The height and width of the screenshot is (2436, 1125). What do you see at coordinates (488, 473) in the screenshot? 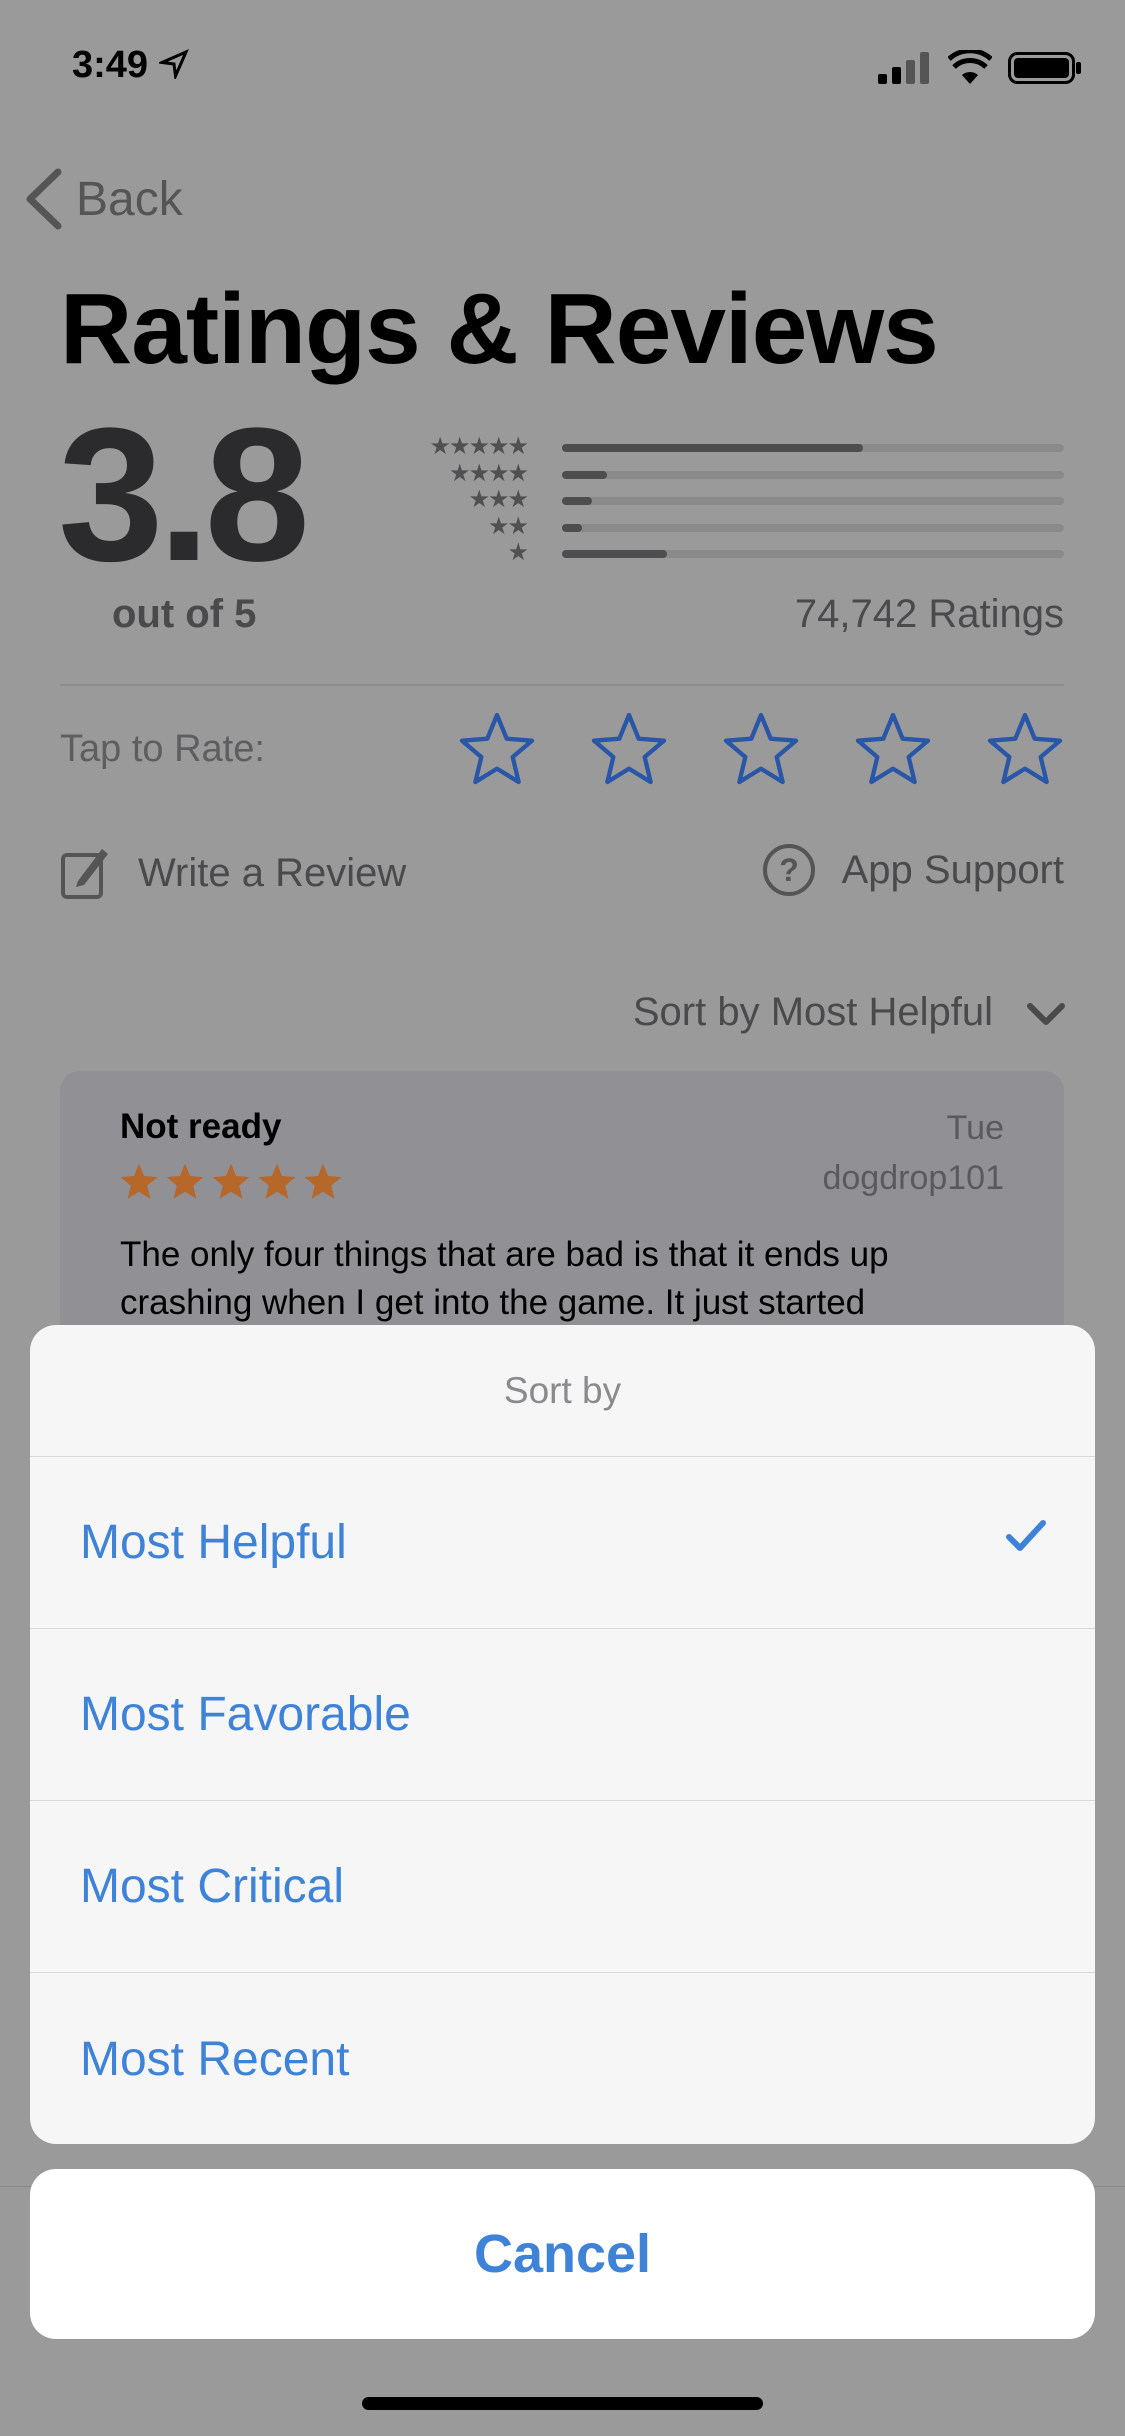
I see `distribution-stars-label: ★★★★` at bounding box center [488, 473].